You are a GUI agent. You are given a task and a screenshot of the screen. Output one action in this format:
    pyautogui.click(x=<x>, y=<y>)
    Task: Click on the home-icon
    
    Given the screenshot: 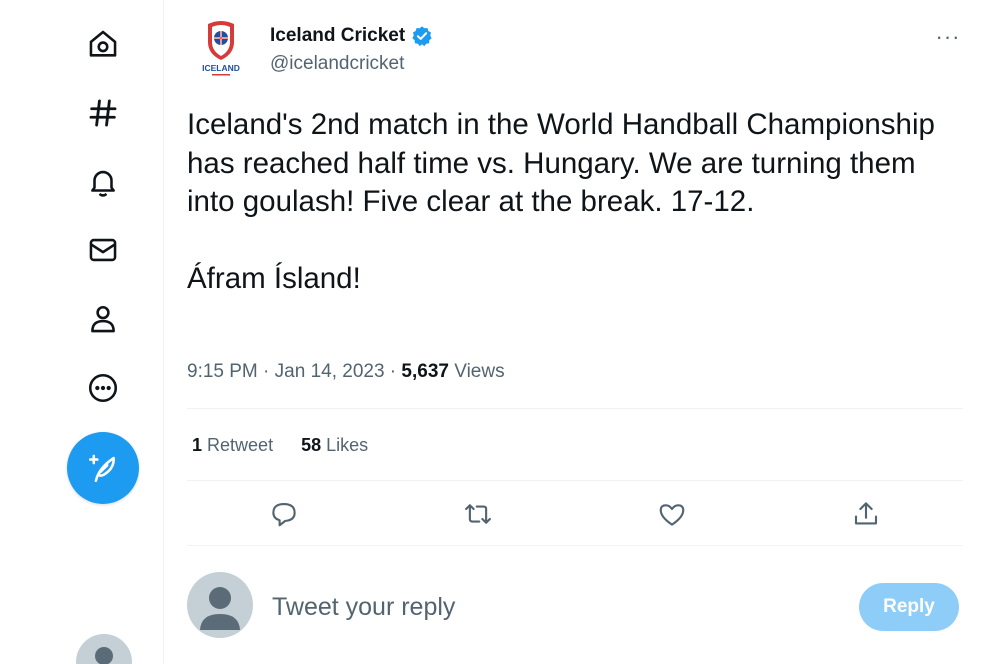 What is the action you would take?
    pyautogui.click(x=103, y=43)
    